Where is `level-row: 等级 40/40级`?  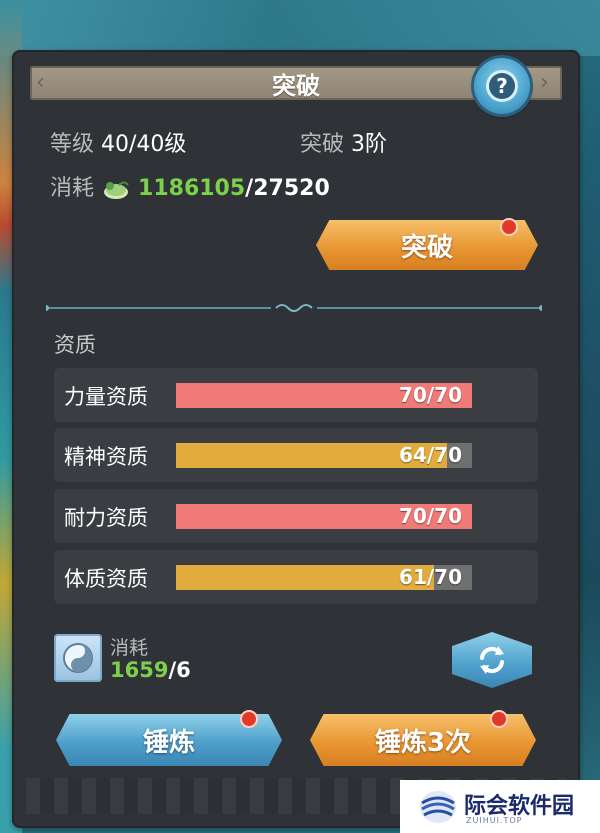
level-row: 等级 40/40级 is located at coordinates (118, 142).